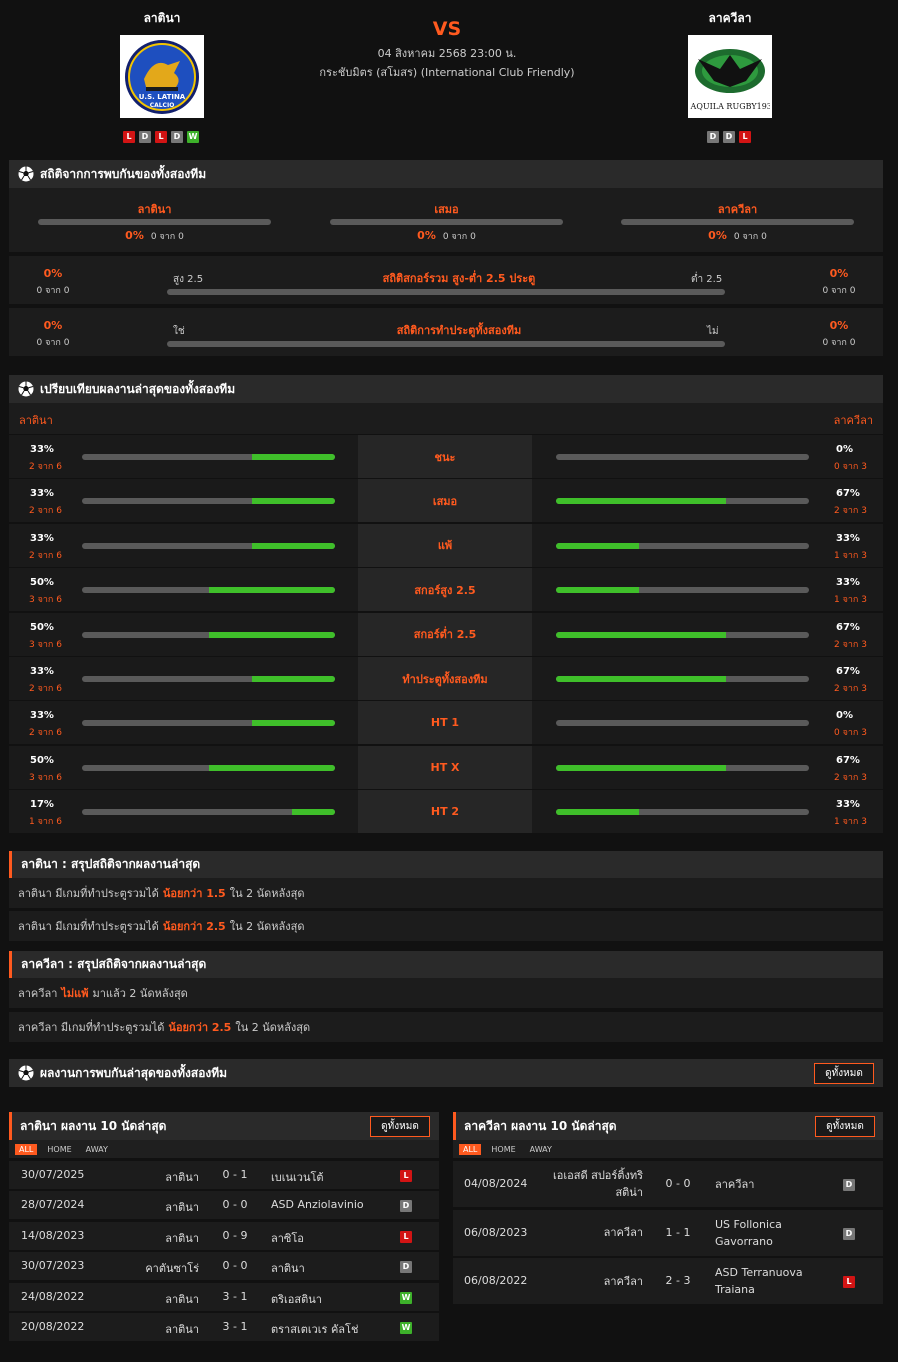 This screenshot has width=898, height=1362. What do you see at coordinates (287, 1238) in the screenshot?
I see `match-away-team: ลาซิโอ` at bounding box center [287, 1238].